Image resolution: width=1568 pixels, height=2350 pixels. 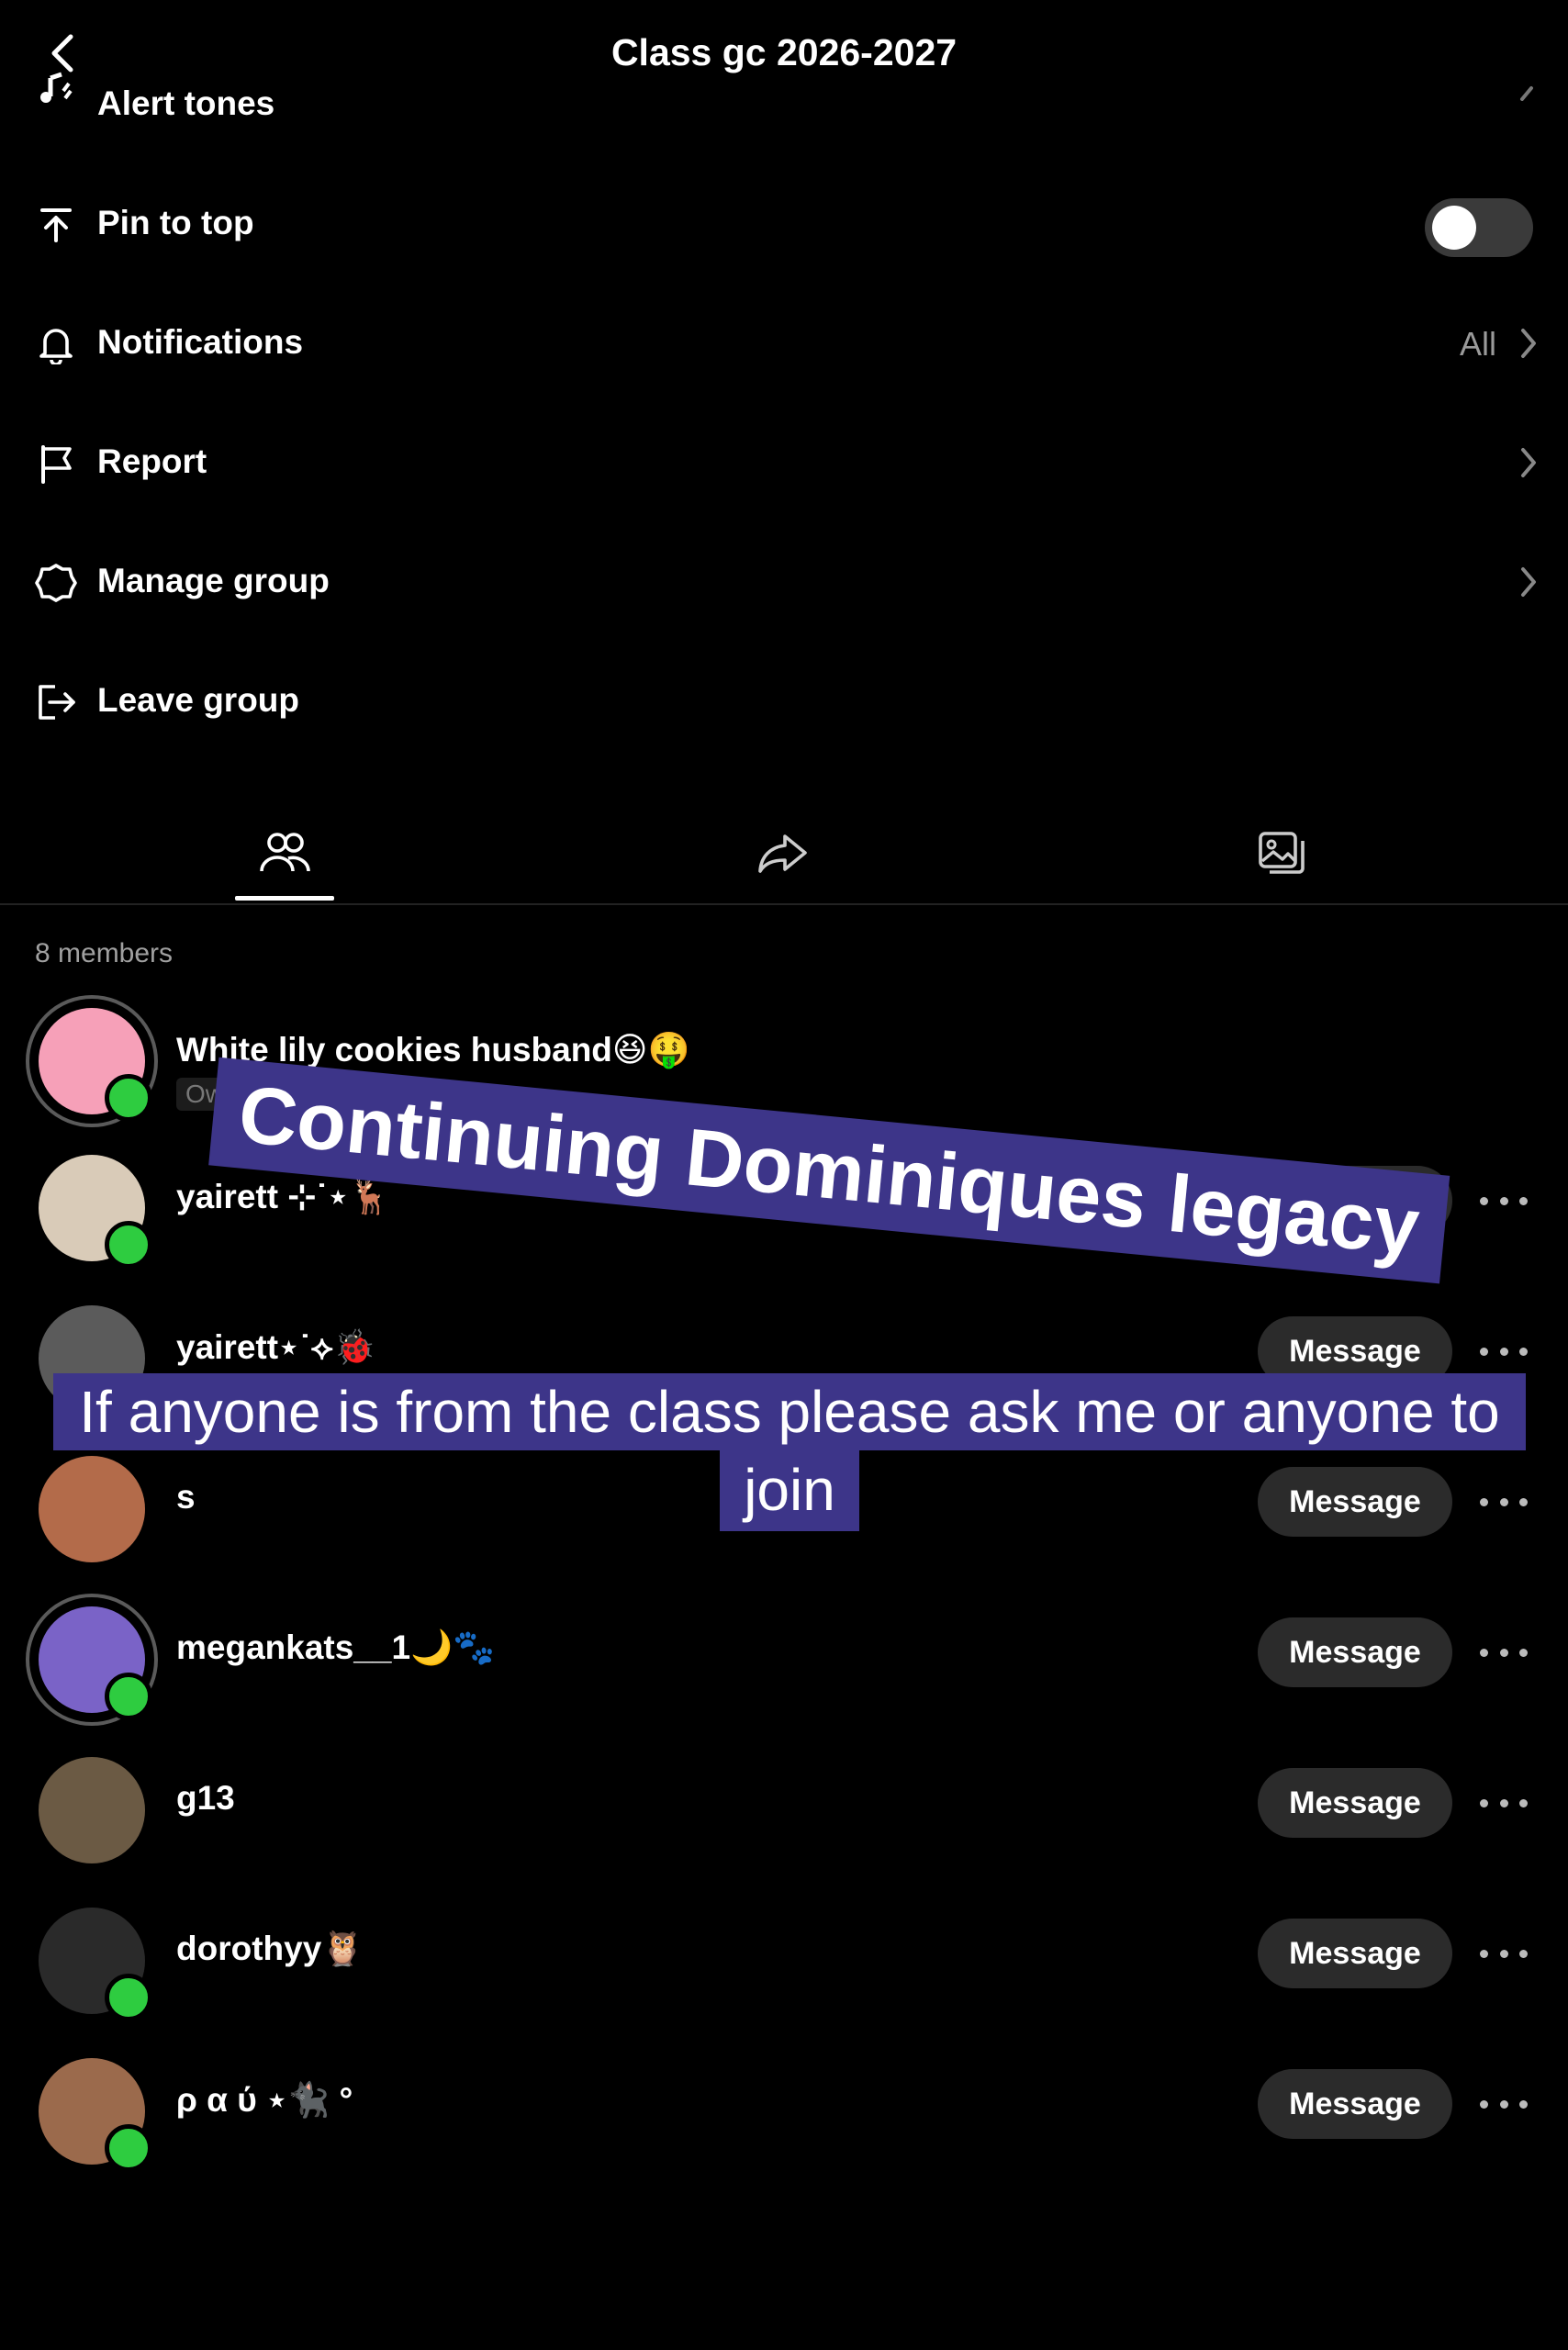 What do you see at coordinates (198, 700) in the screenshot?
I see `menu-label: Leave group` at bounding box center [198, 700].